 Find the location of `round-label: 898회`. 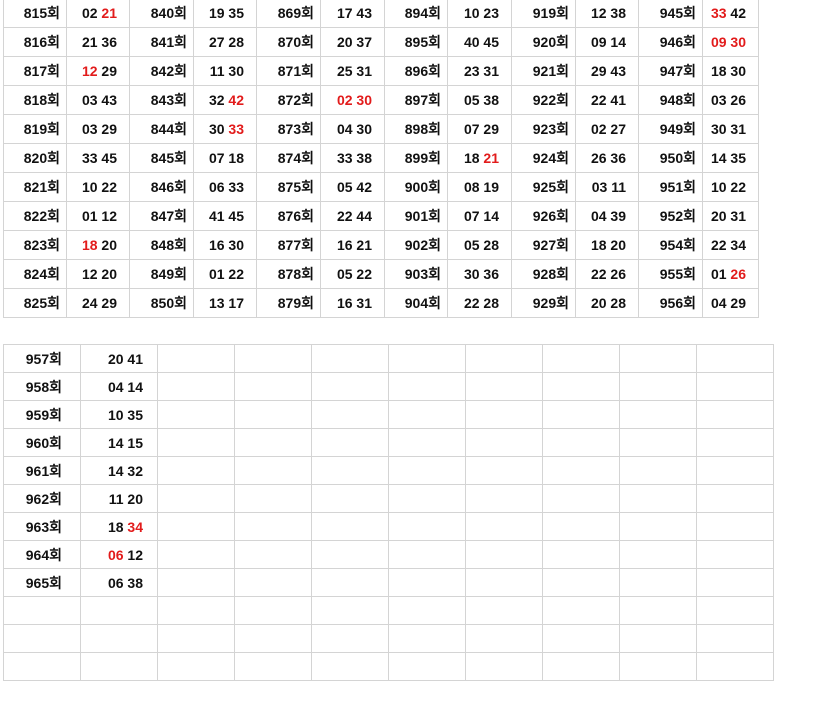

round-label: 898회 is located at coordinates (416, 129).